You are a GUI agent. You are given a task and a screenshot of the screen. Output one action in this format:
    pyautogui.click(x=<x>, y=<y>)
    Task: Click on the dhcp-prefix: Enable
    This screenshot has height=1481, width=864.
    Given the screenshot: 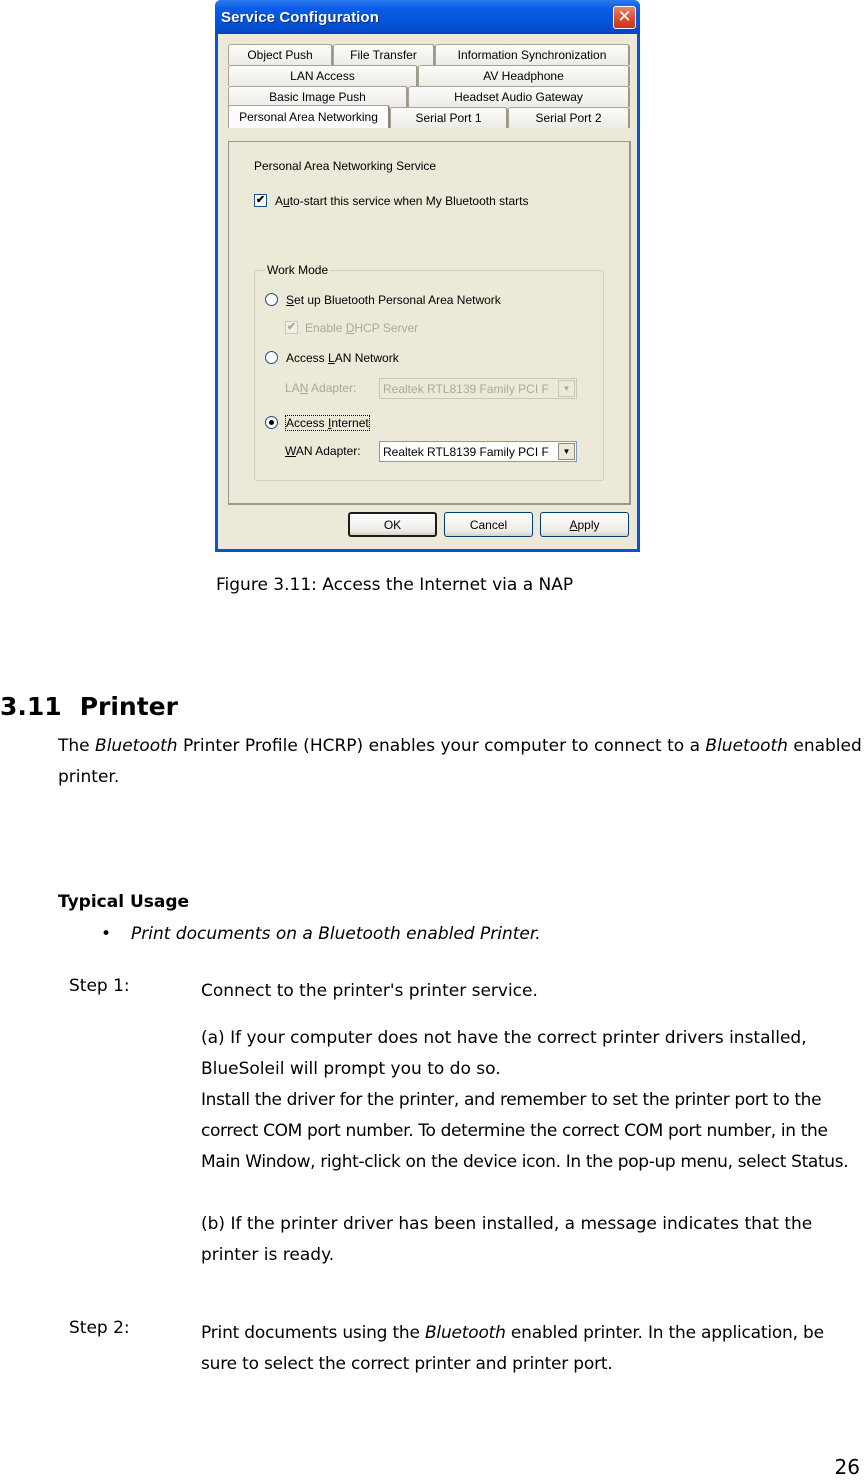 What is the action you would take?
    pyautogui.click(x=325, y=328)
    